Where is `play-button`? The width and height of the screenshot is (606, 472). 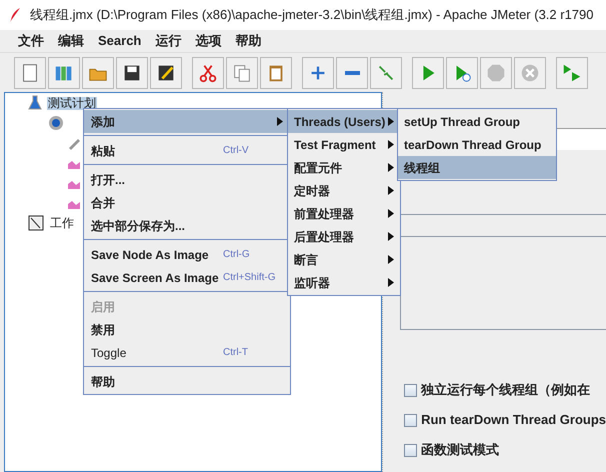
play-button is located at coordinates (428, 72).